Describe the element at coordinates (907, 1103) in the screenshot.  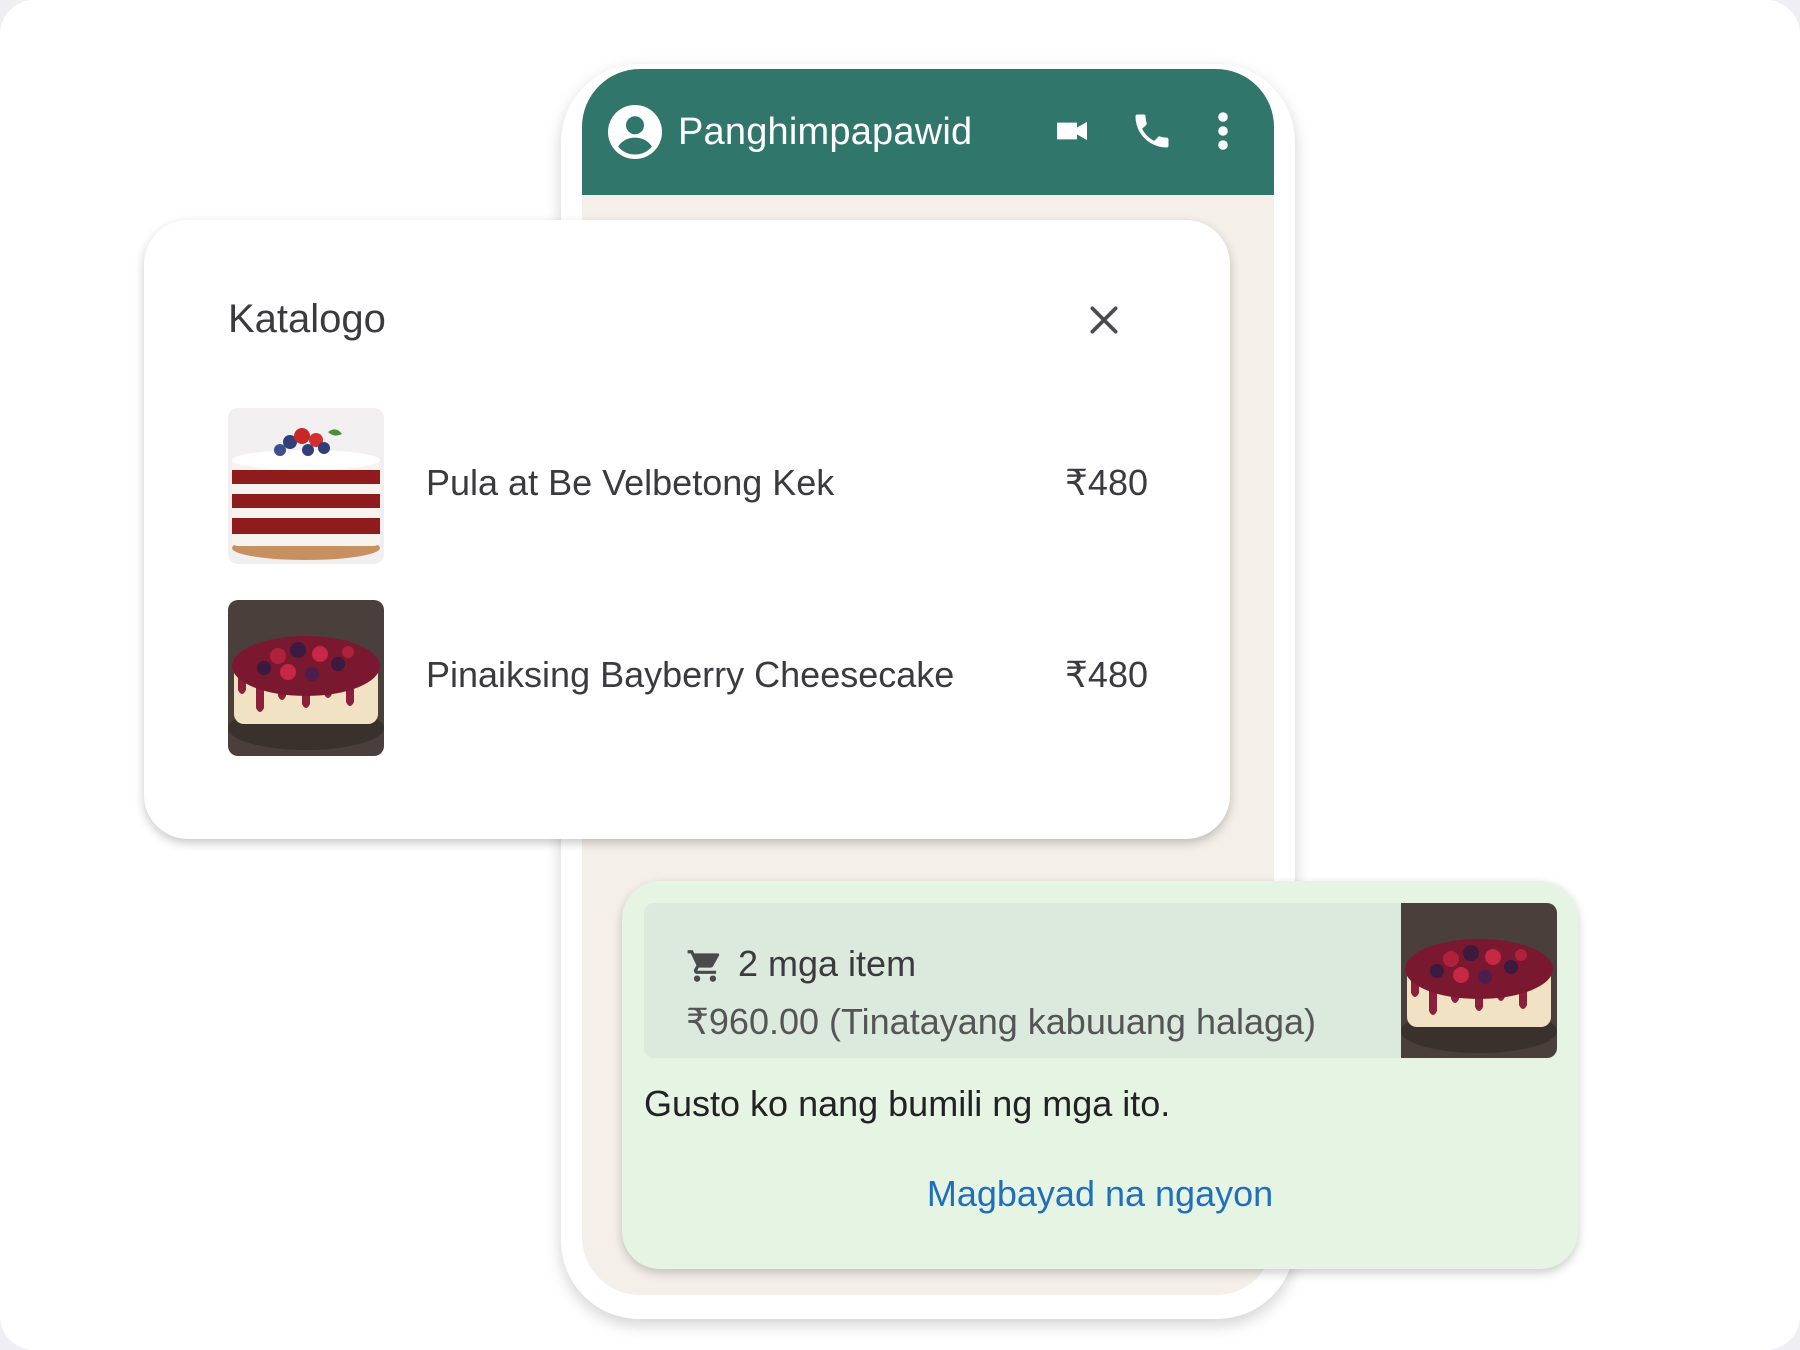
I see `order-message-text: Gusto ko nang bumili ng mga ito.` at that location.